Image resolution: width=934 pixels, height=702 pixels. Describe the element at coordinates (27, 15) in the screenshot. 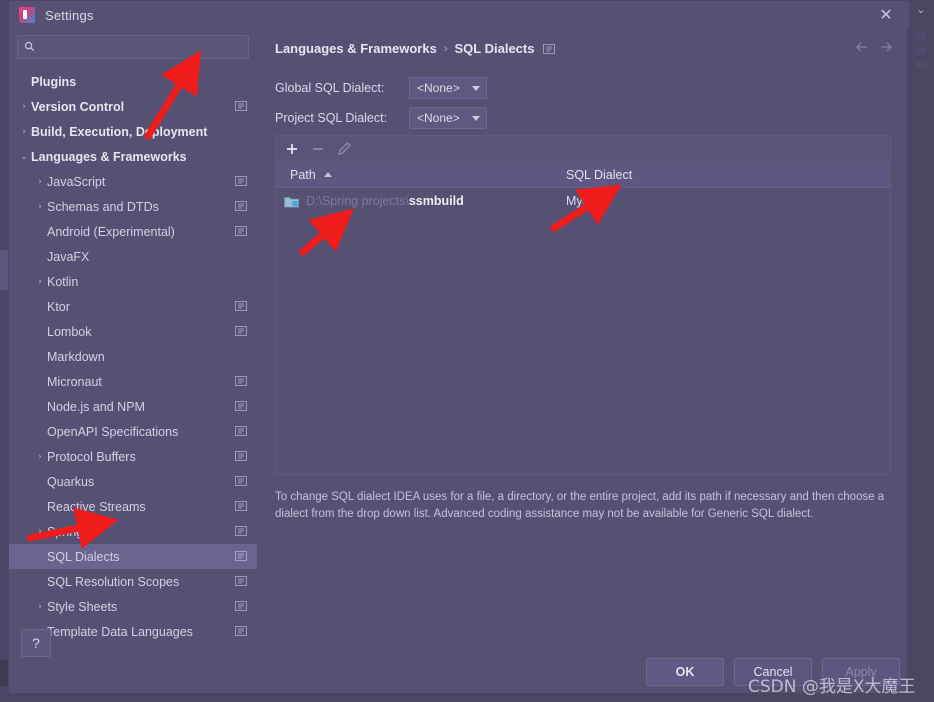

I see `intellij-idea-icon` at that location.